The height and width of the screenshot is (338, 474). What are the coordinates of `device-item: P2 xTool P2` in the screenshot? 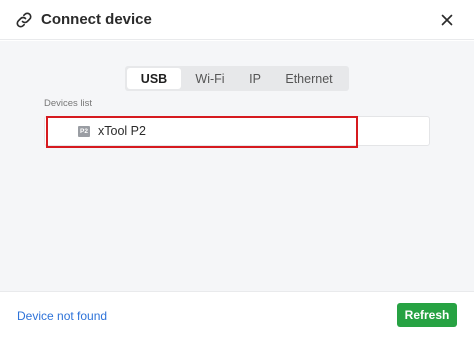 It's located at (237, 131).